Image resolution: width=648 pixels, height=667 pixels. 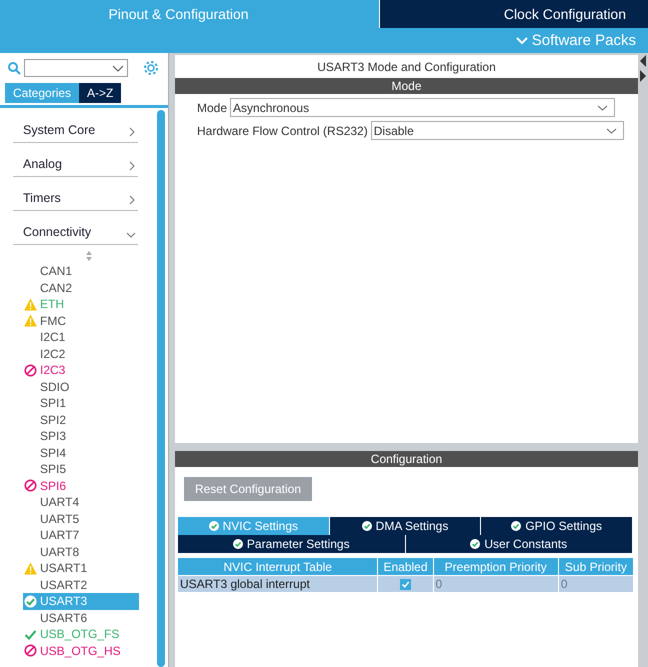 What do you see at coordinates (519, 544) in the screenshot?
I see `settings-tab: User Constants` at bounding box center [519, 544].